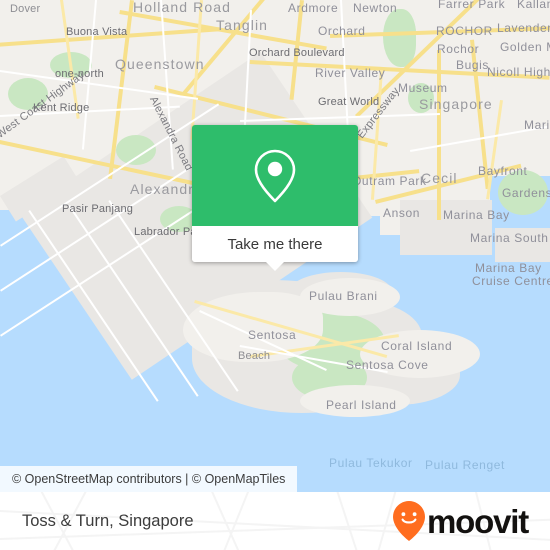 The image size is (550, 550). Describe the element at coordinates (503, 171) in the screenshot. I see `map-label: Bayfront` at that location.